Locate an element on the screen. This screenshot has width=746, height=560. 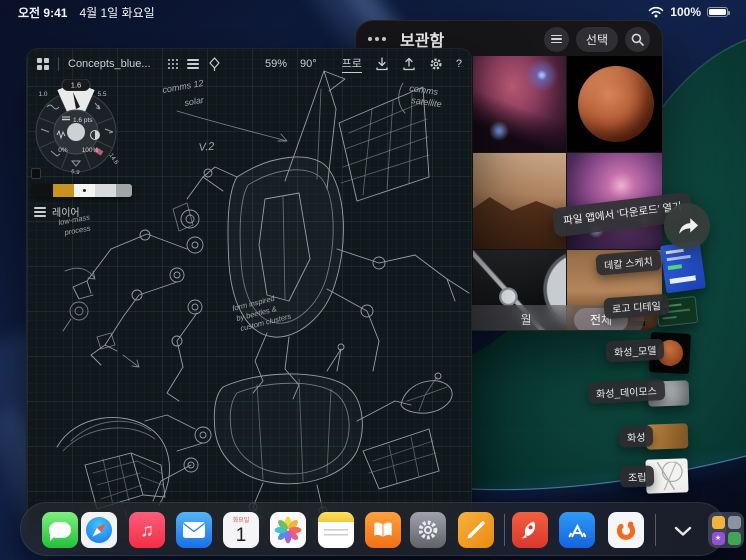
dock-icon-calendar: 화요일 1 is located at coordinates (241, 530).